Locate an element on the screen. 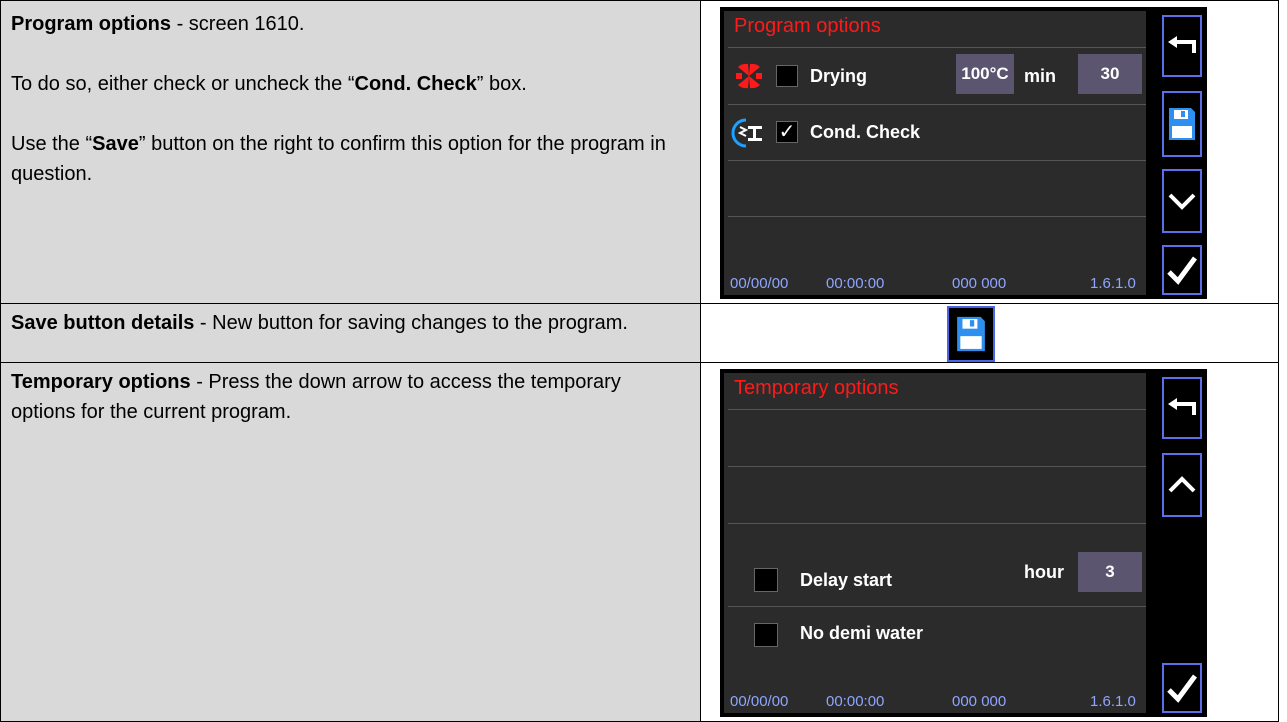  options-list: Drying 100°C min 30 ✓ Cond. Check is located at coordinates (937, 171).